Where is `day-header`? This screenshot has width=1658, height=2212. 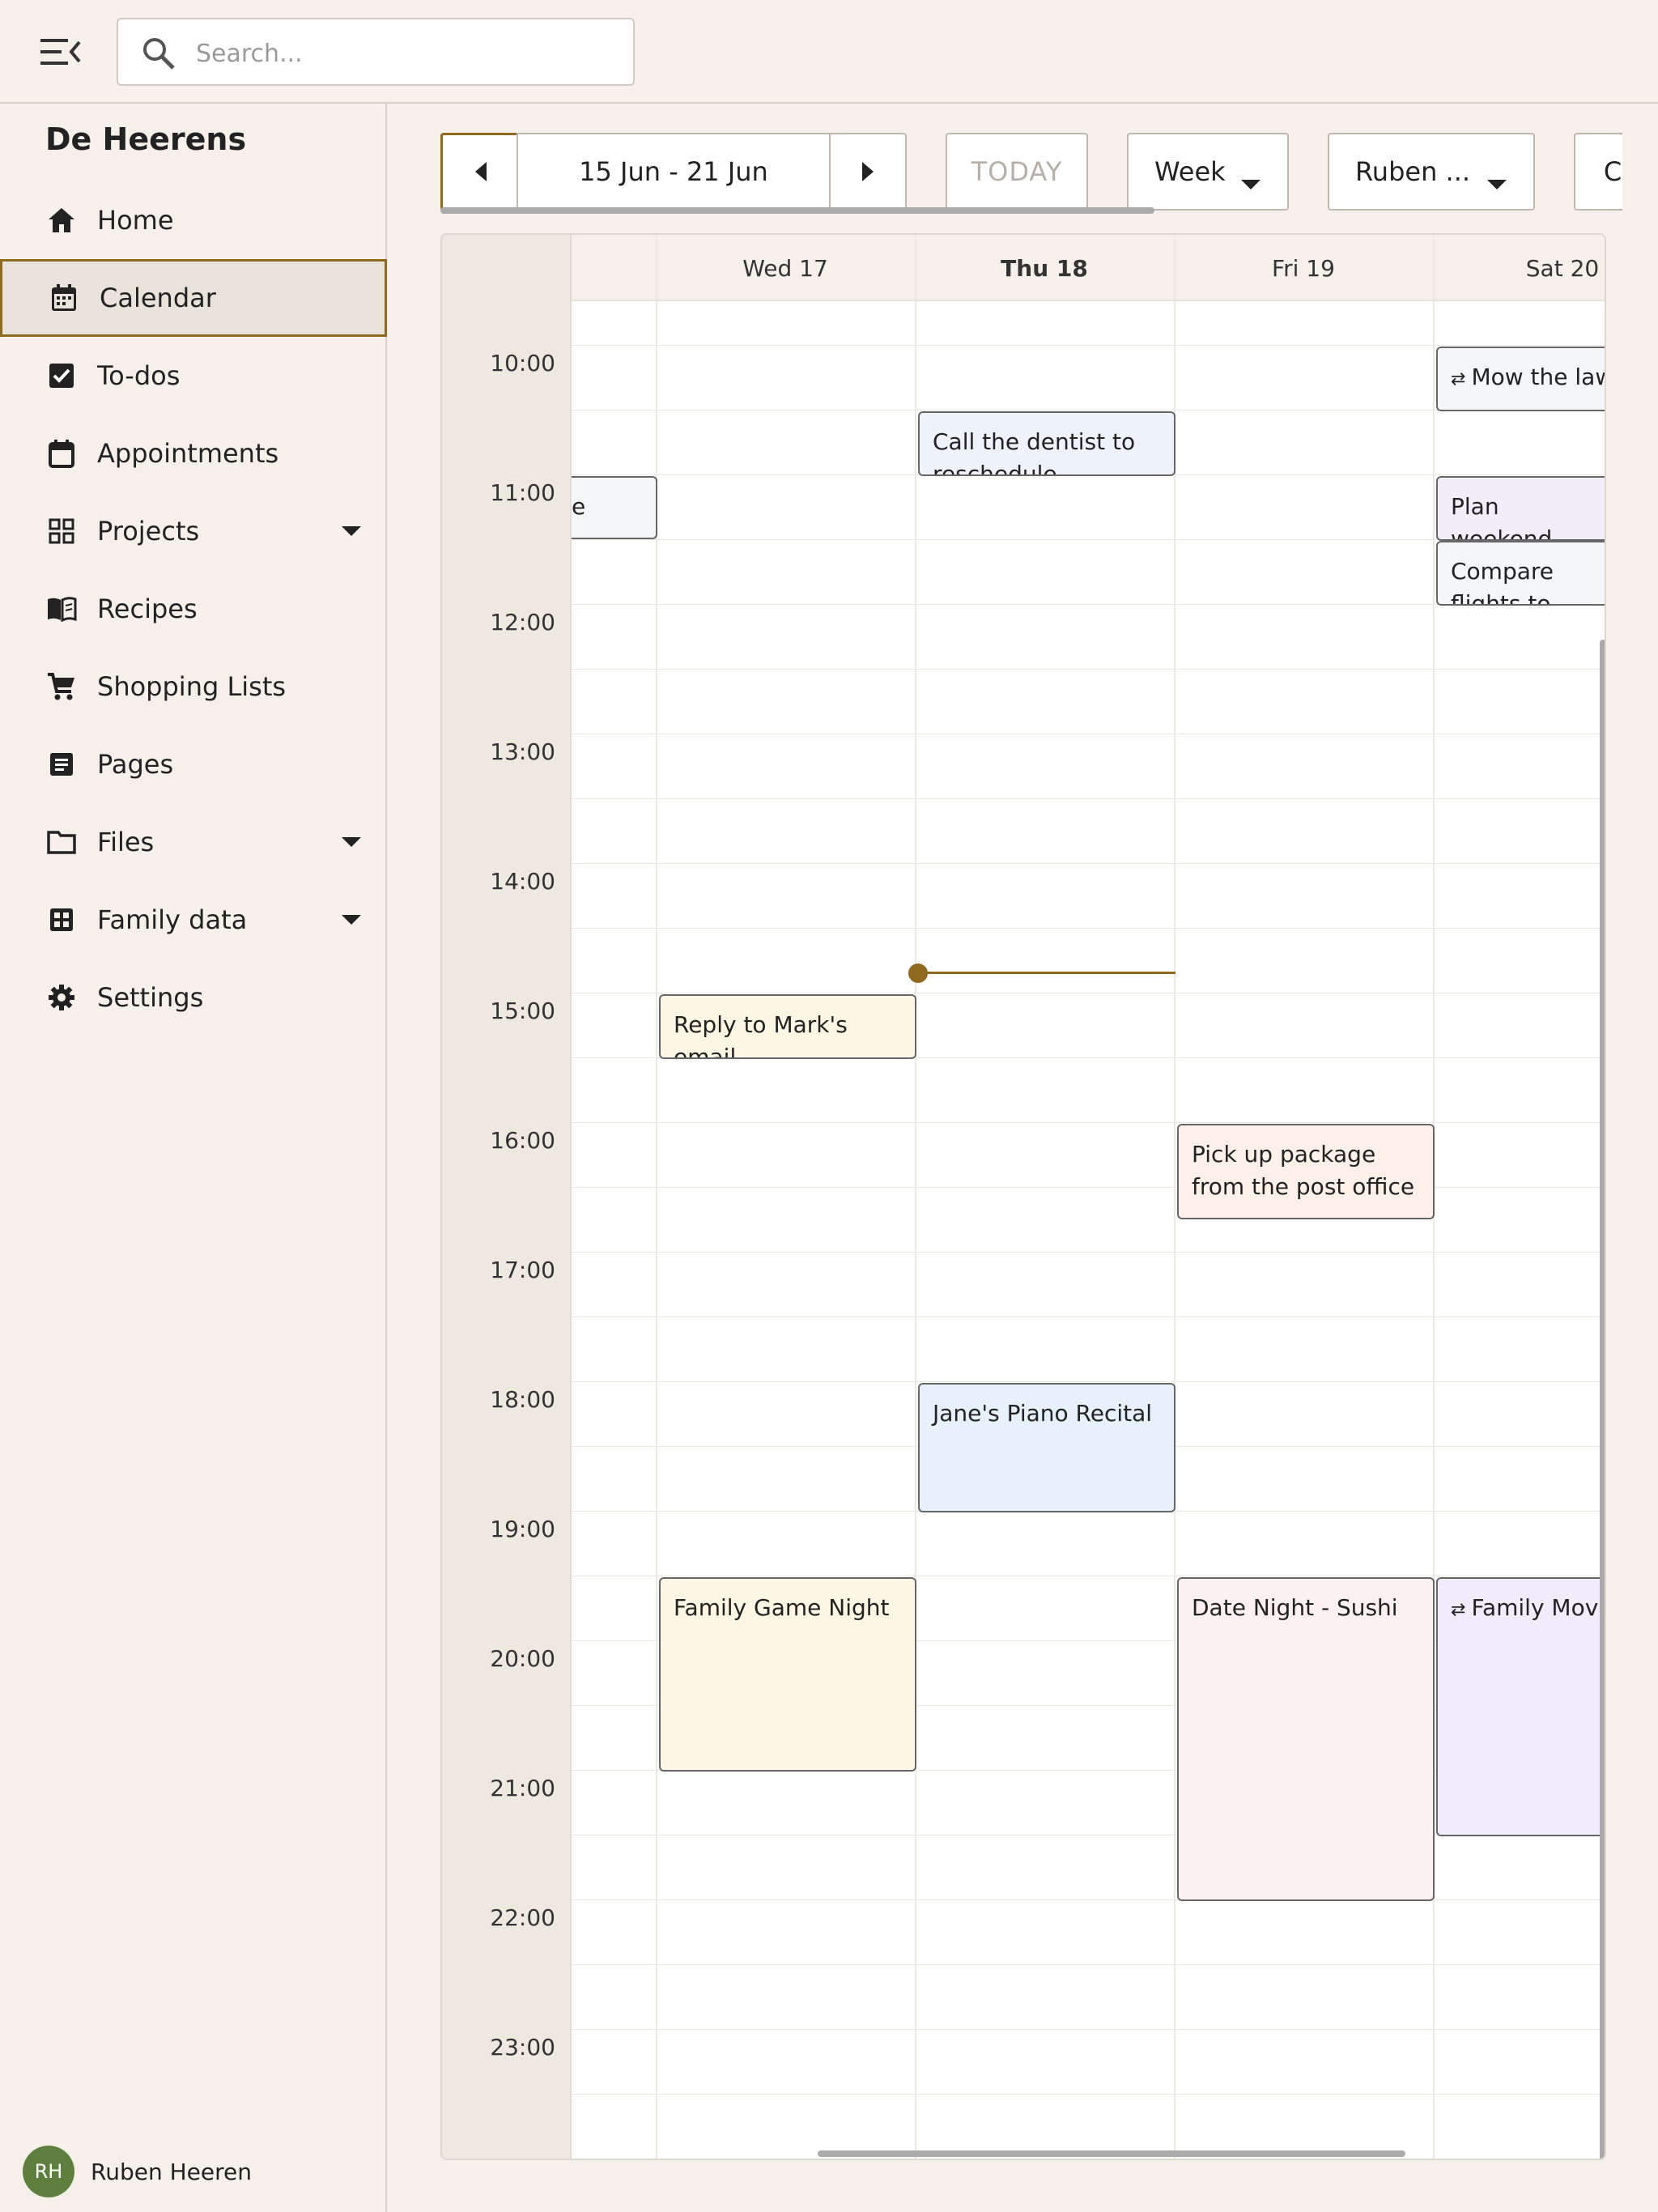 day-header is located at coordinates (614, 268).